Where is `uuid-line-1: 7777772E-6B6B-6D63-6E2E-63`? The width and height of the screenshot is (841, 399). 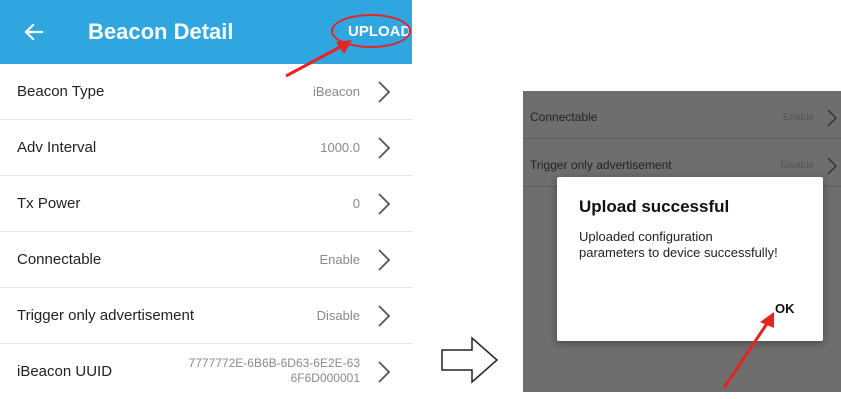
uuid-line-1: 7777772E-6B6B-6D63-6E2E-63 is located at coordinates (274, 363).